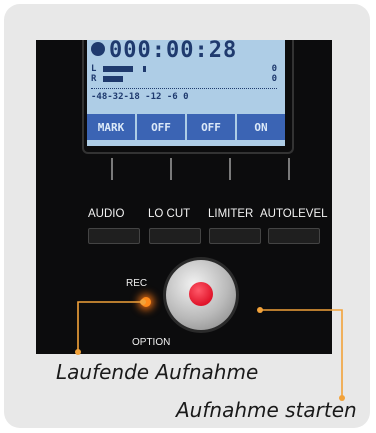 The image size is (376, 433). I want to click on rec-indicator-leader, so click(110, 326).